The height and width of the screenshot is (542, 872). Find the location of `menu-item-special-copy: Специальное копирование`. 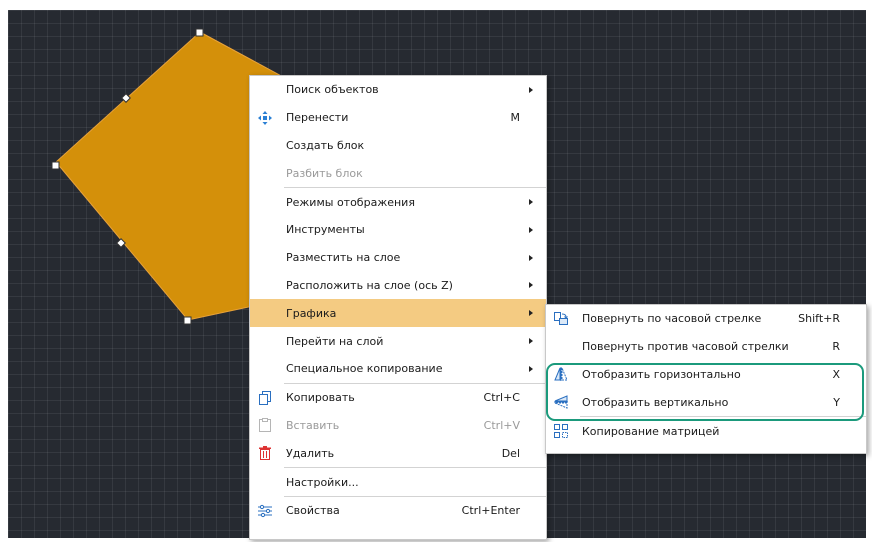

menu-item-special-copy: Специальное копирование is located at coordinates (398, 369).